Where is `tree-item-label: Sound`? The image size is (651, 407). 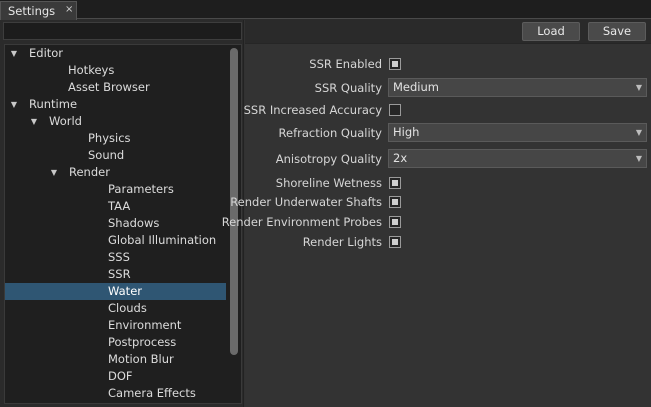 tree-item-label: Sound is located at coordinates (106, 155).